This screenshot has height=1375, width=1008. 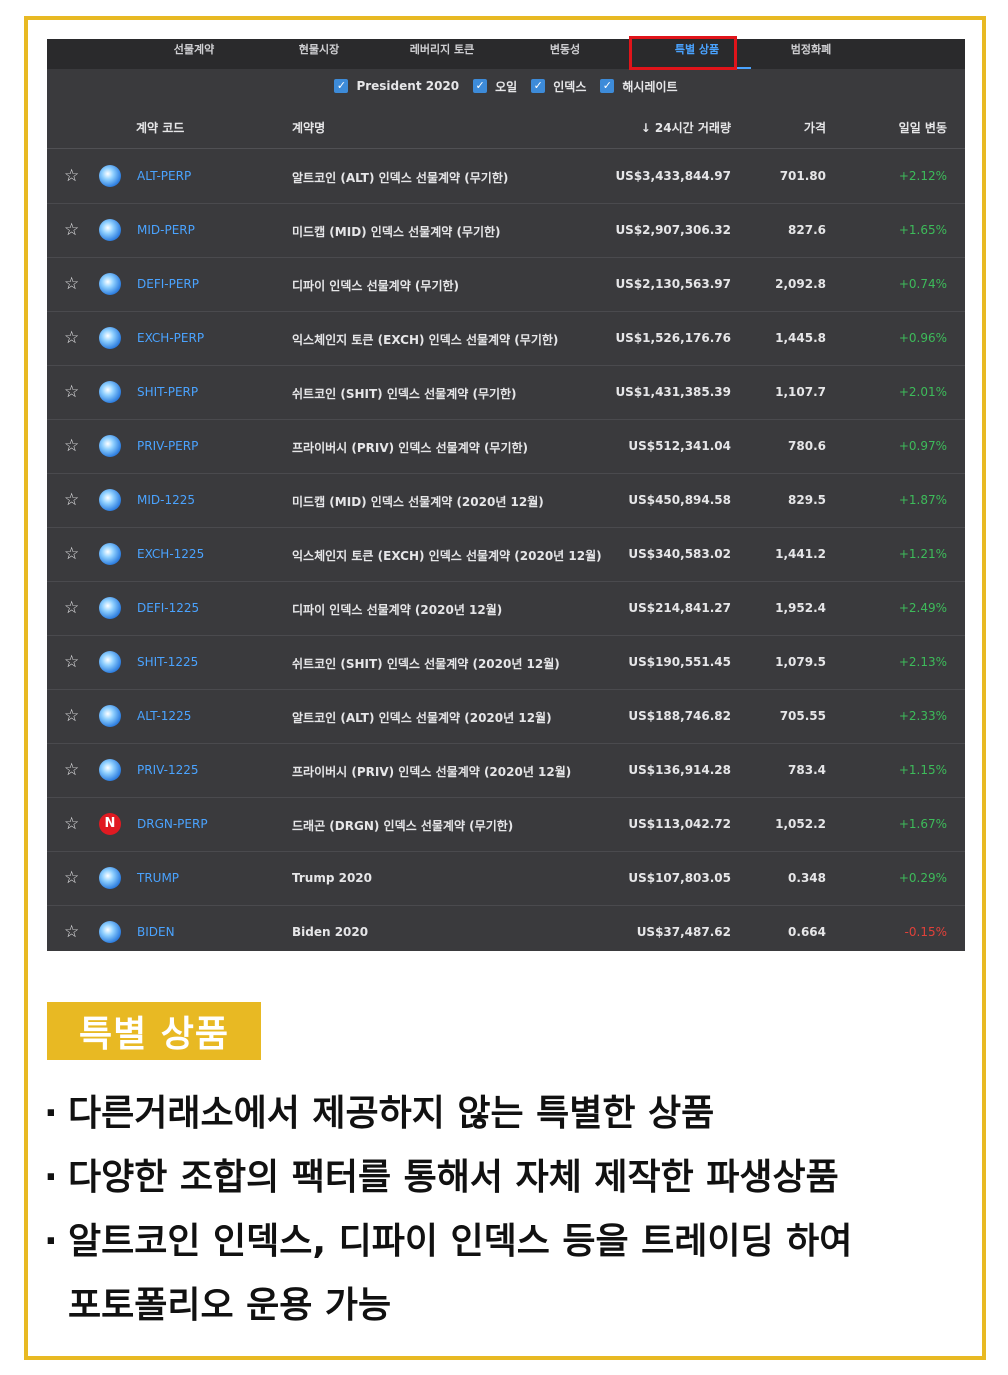 I want to click on price: 1,107.7, so click(x=800, y=392).